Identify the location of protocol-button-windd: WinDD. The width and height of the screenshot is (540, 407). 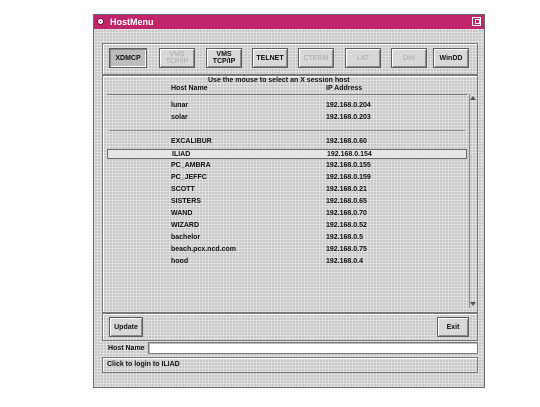
(451, 58).